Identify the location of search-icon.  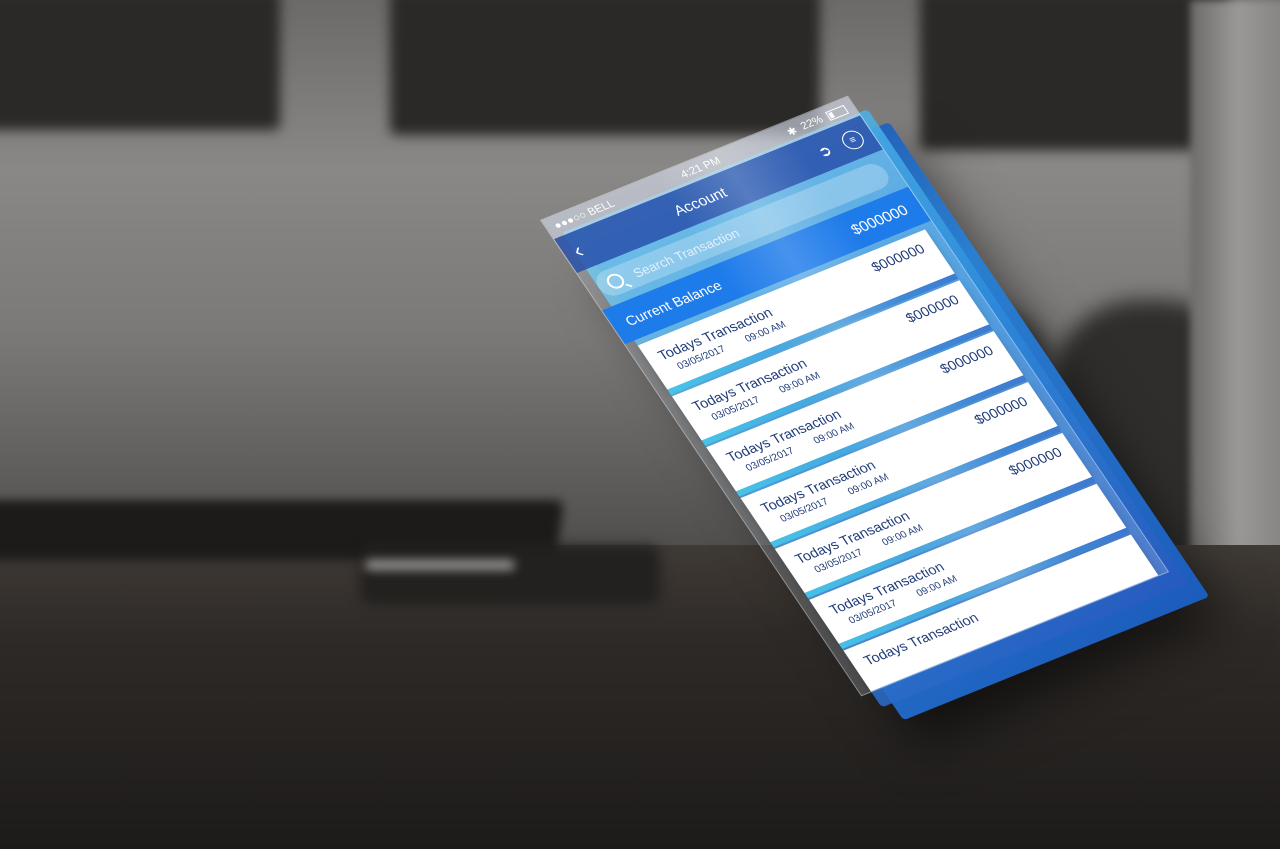
(615, 281).